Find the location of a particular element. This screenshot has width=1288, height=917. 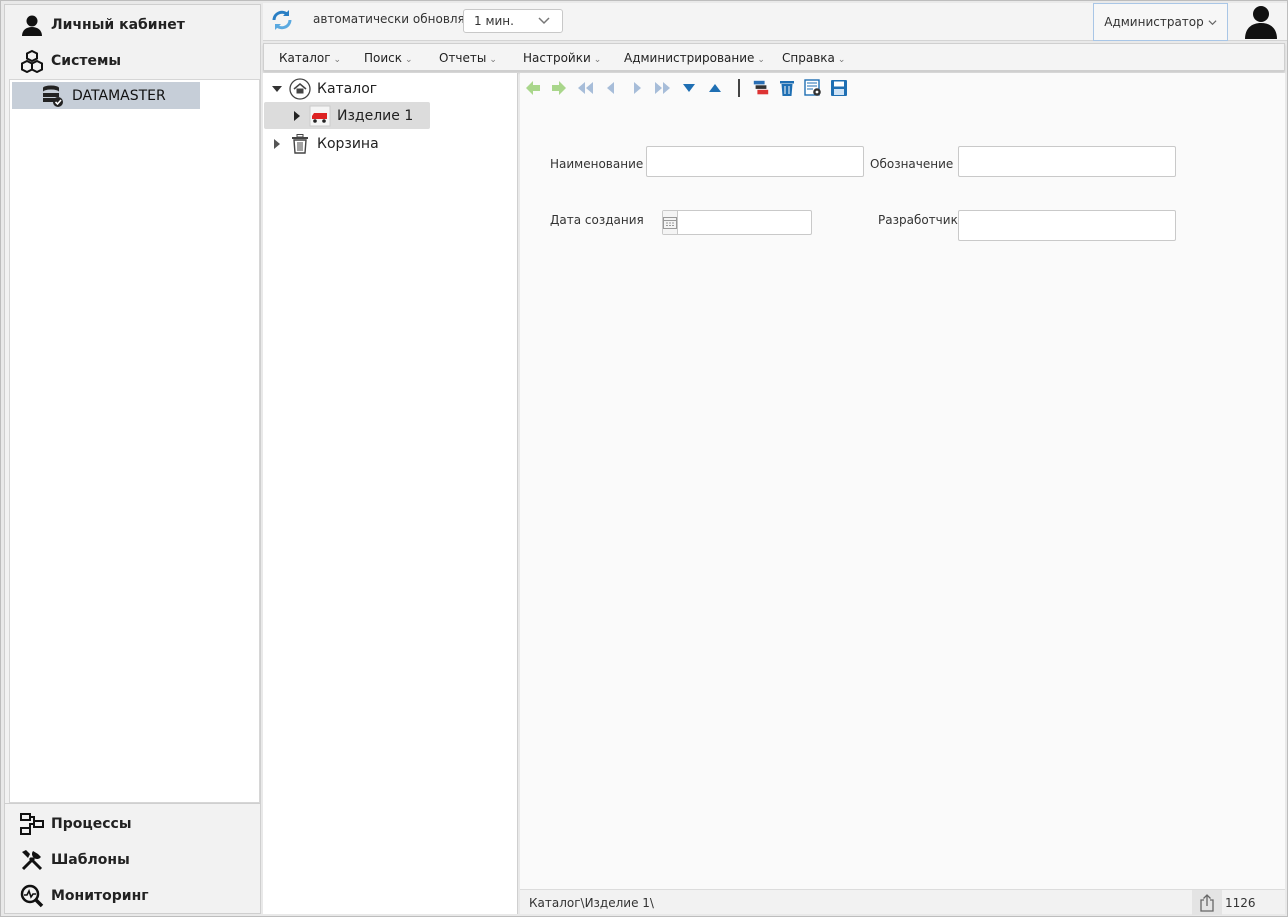

menu-search: Поиск ⌄ is located at coordinates (388, 58).